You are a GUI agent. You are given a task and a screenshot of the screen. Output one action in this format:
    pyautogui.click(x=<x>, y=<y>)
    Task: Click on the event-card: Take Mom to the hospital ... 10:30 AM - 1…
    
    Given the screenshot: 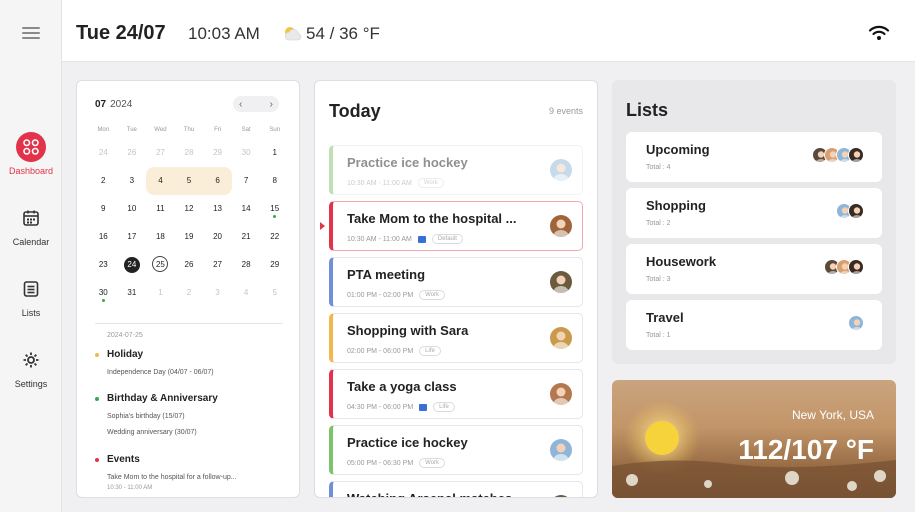 What is the action you would take?
    pyautogui.click(x=451, y=226)
    